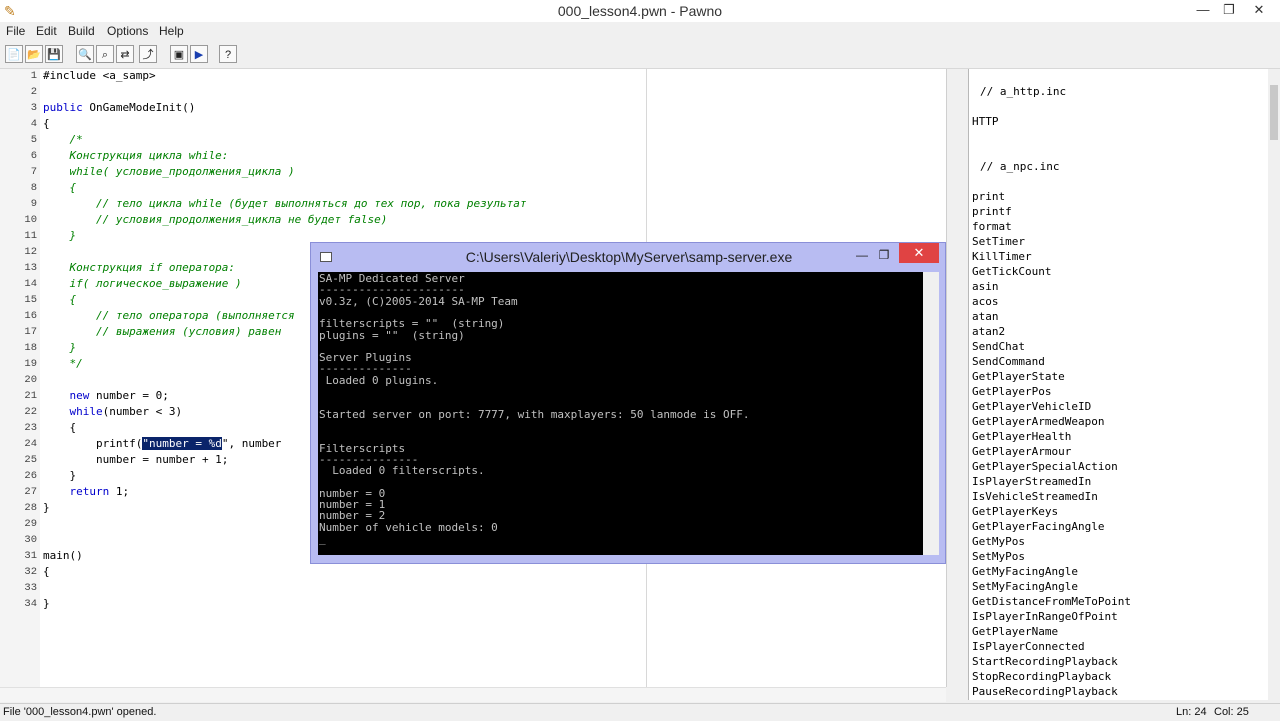 The height and width of the screenshot is (721, 1280). Describe the element at coordinates (1051, 601) in the screenshot. I see `function-item: GetDistanceFromMeToPoint` at that location.